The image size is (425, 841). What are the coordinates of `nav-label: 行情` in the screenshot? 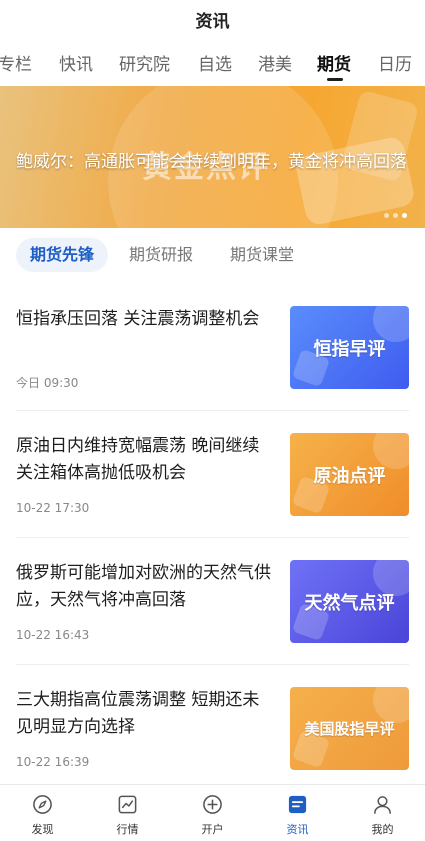 It's located at (127, 829).